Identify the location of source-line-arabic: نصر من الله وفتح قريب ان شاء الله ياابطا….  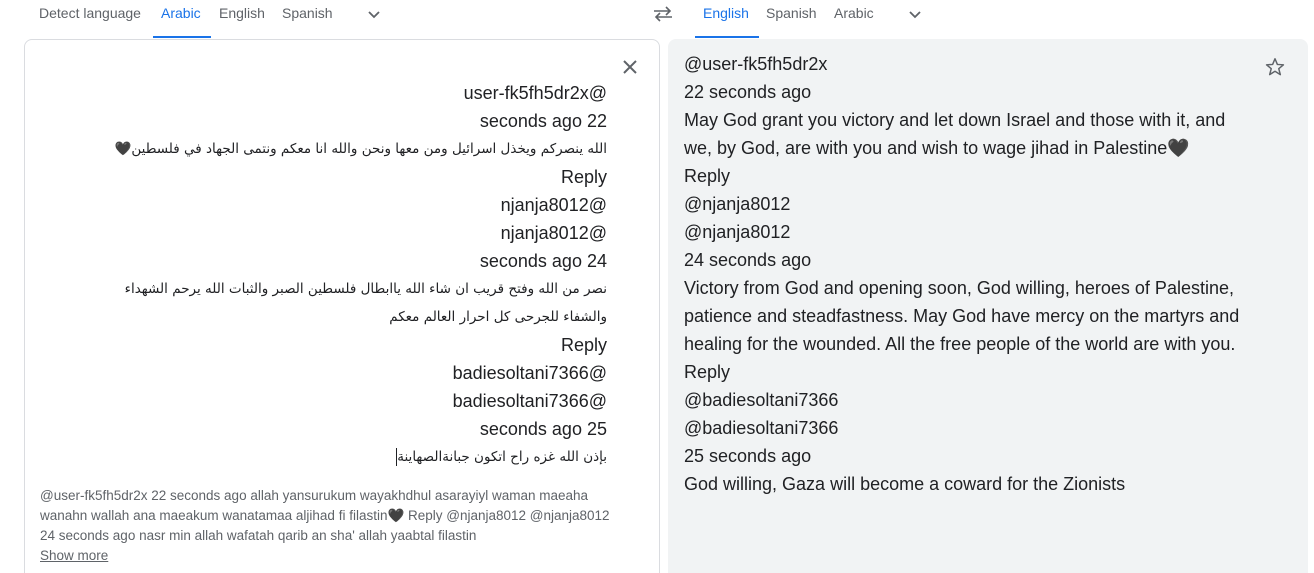
(365, 303).